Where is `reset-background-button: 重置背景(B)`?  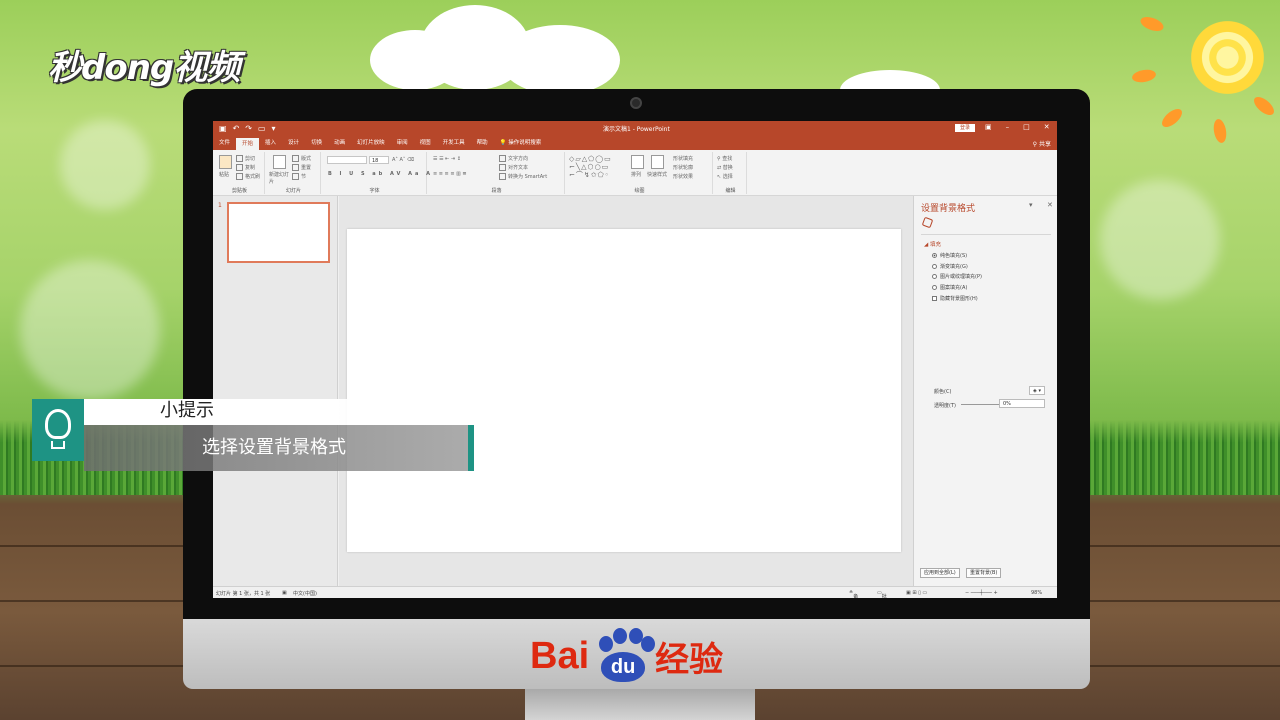
reset-background-button: 重置背景(B) is located at coordinates (984, 573).